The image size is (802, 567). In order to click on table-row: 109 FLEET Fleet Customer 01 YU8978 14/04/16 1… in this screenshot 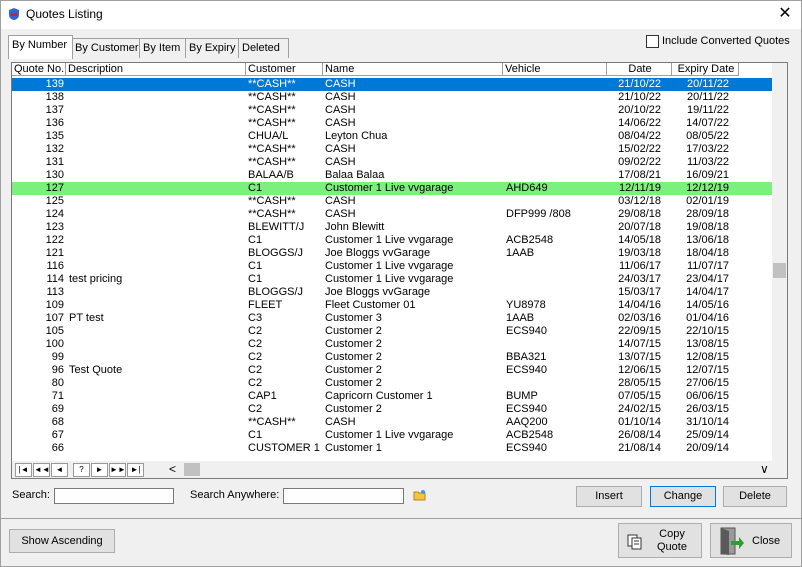, I will do `click(392, 305)`.